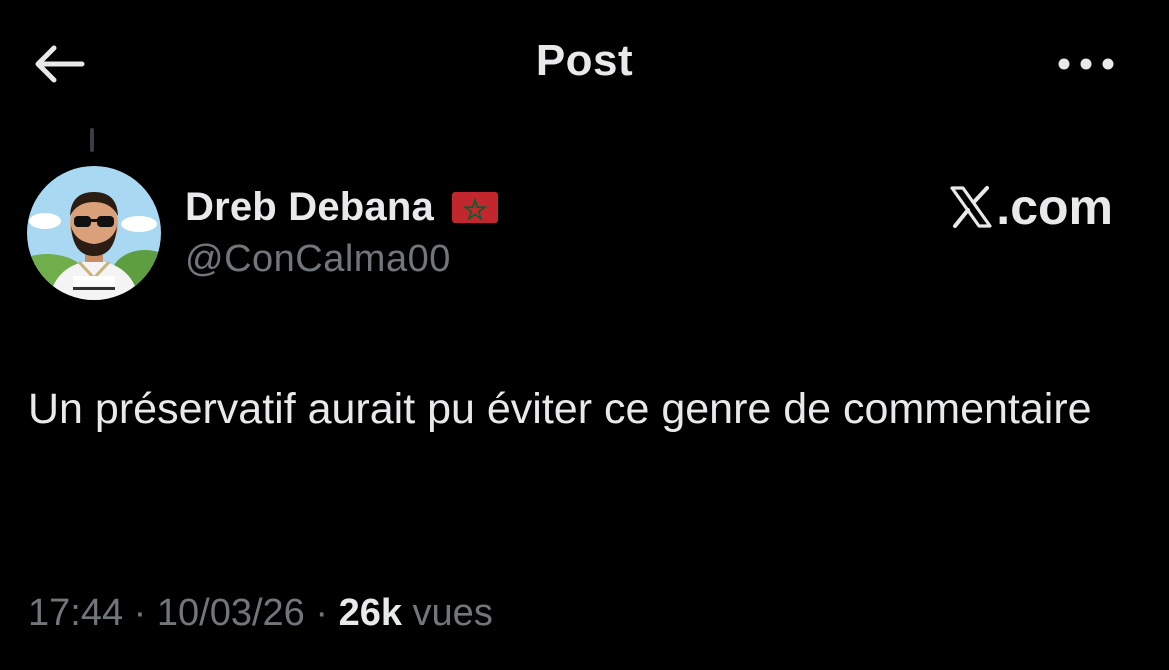 The width and height of the screenshot is (1169, 670). Describe the element at coordinates (474, 207) in the screenshot. I see `morocco-flag-icon` at that location.